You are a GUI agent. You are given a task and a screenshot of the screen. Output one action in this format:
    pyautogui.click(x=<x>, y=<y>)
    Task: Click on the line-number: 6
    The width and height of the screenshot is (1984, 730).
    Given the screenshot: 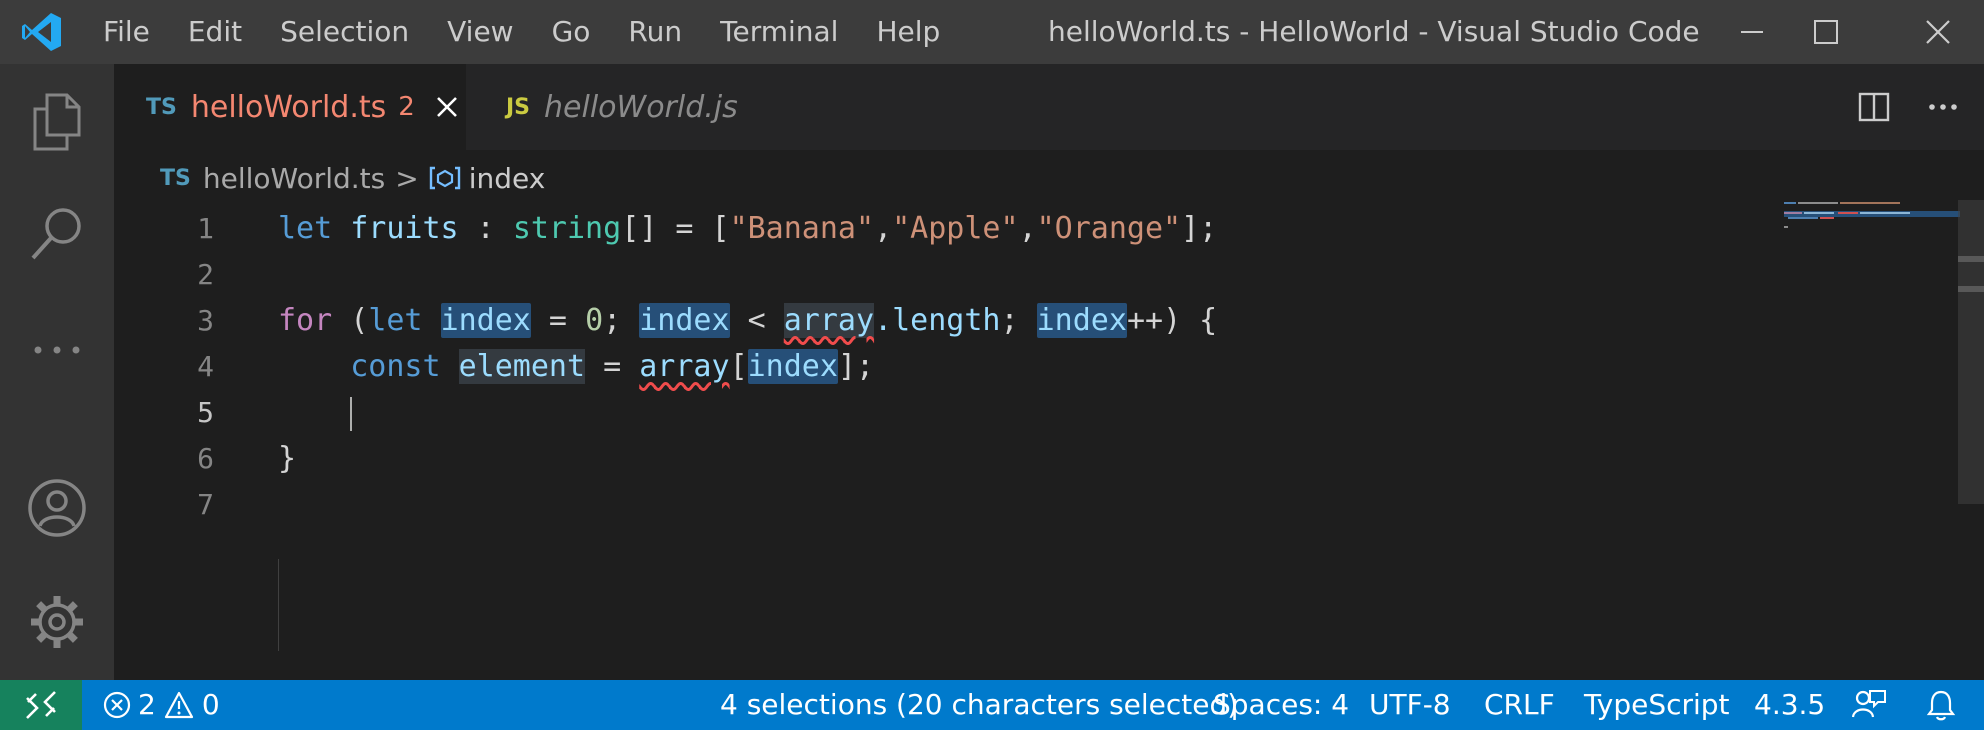 What is the action you would take?
    pyautogui.click(x=205, y=458)
    